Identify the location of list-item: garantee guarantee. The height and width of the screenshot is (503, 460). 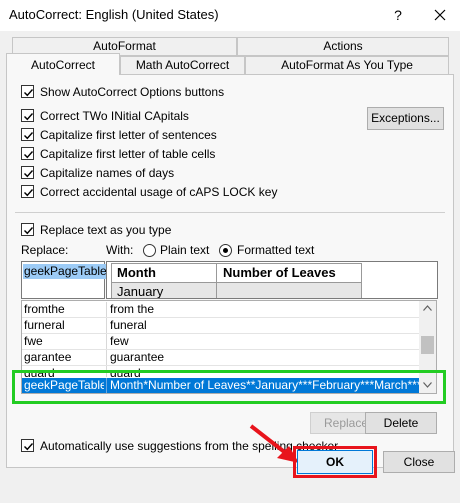
(222, 357).